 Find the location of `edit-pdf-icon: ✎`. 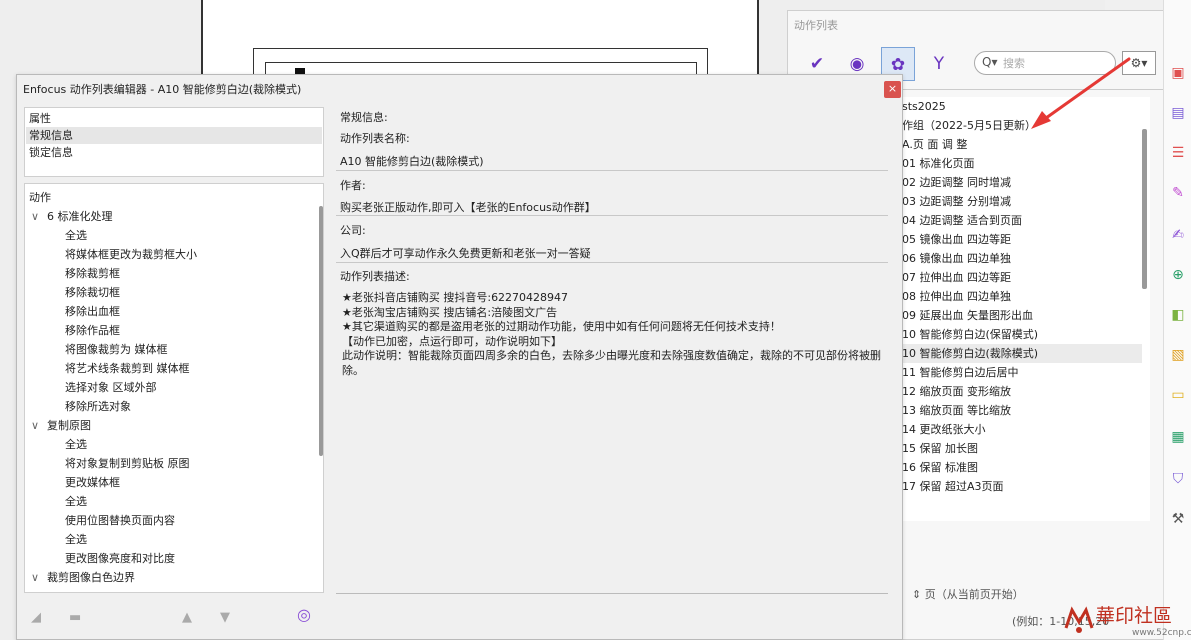

edit-pdf-icon: ✎ is located at coordinates (1178, 193).